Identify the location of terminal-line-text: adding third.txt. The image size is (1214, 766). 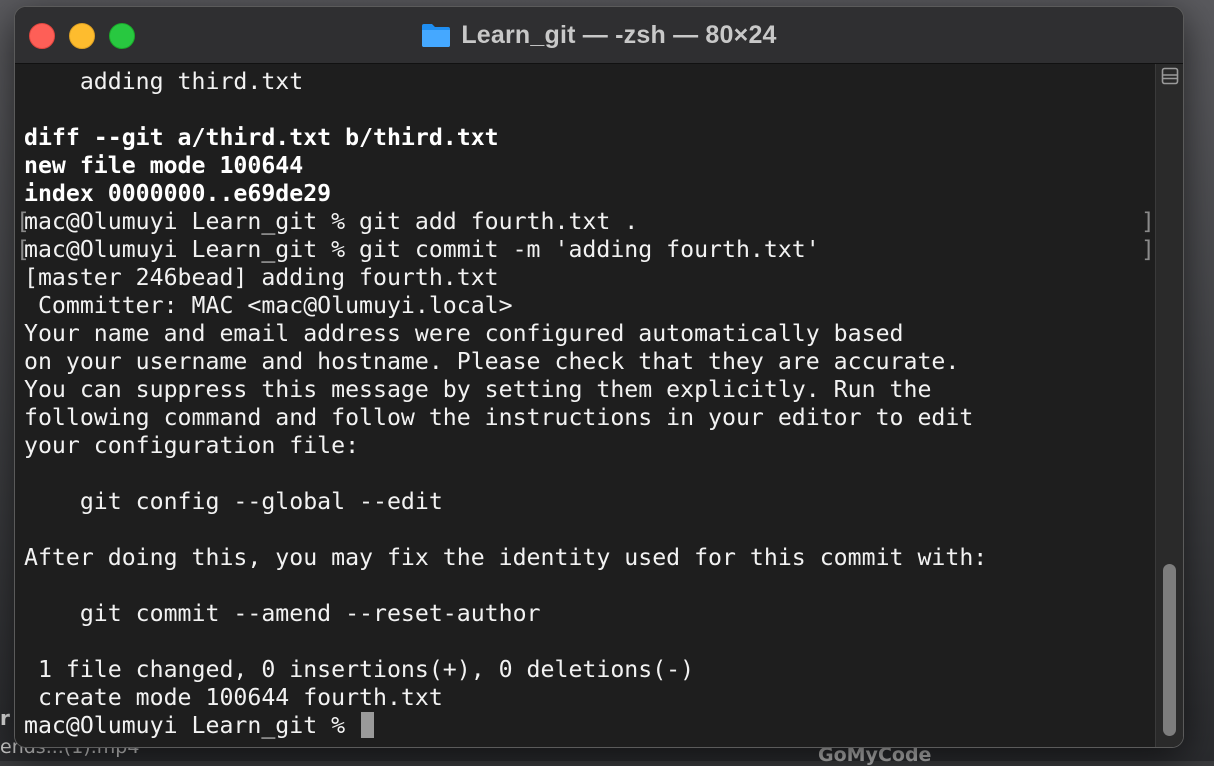
(164, 81).